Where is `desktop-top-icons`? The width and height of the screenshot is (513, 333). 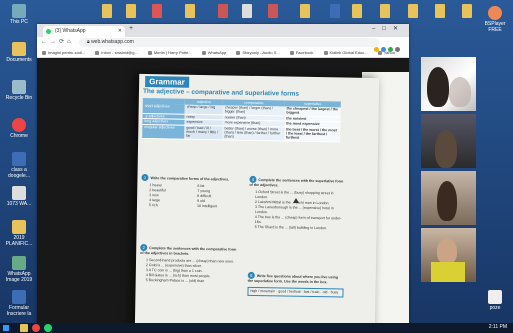 desktop-top-icons is located at coordinates (285, 12).